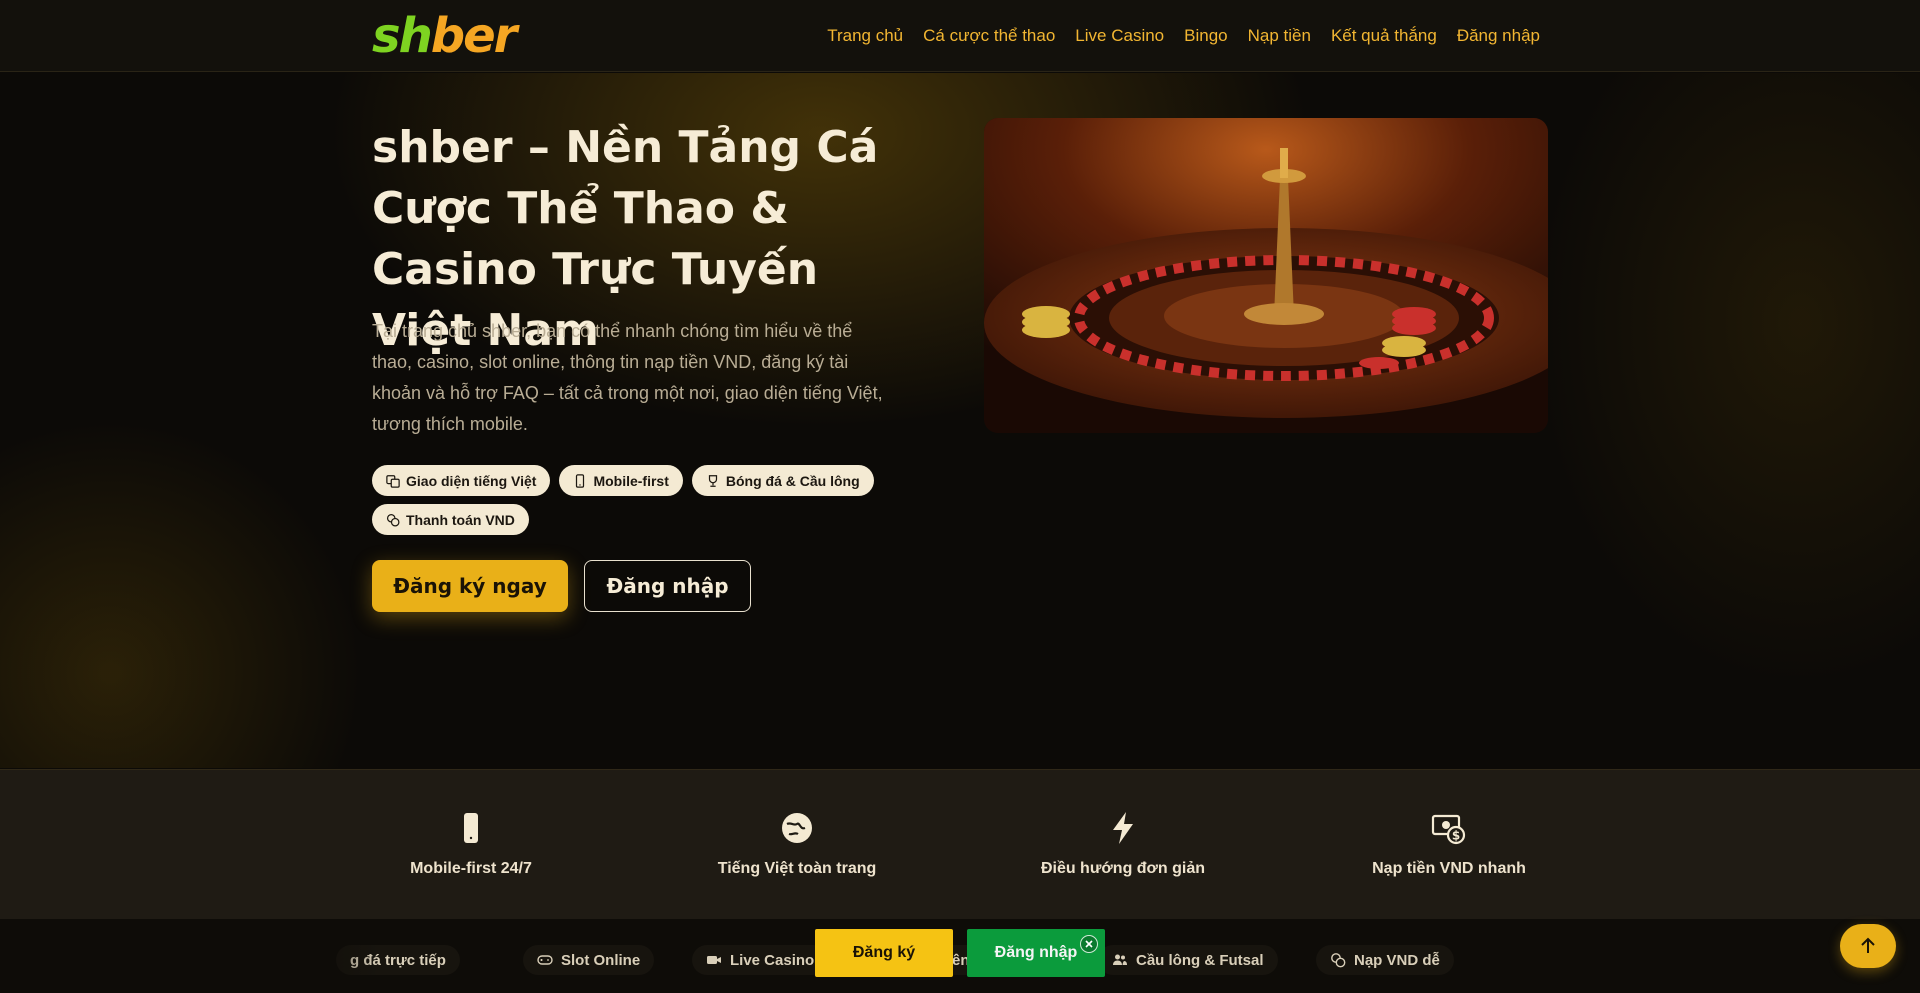 The image size is (1920, 993). I want to click on ticker-item-badminton-futsal: Cầu lông & Futsal, so click(1188, 960).